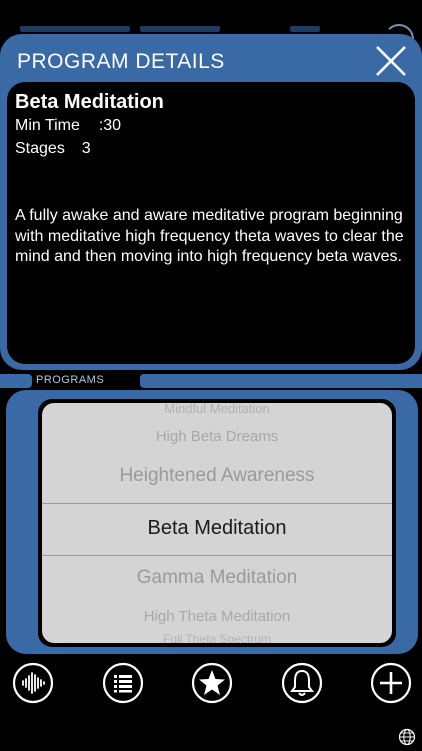  I want to click on min-time-value: :30, so click(110, 125).